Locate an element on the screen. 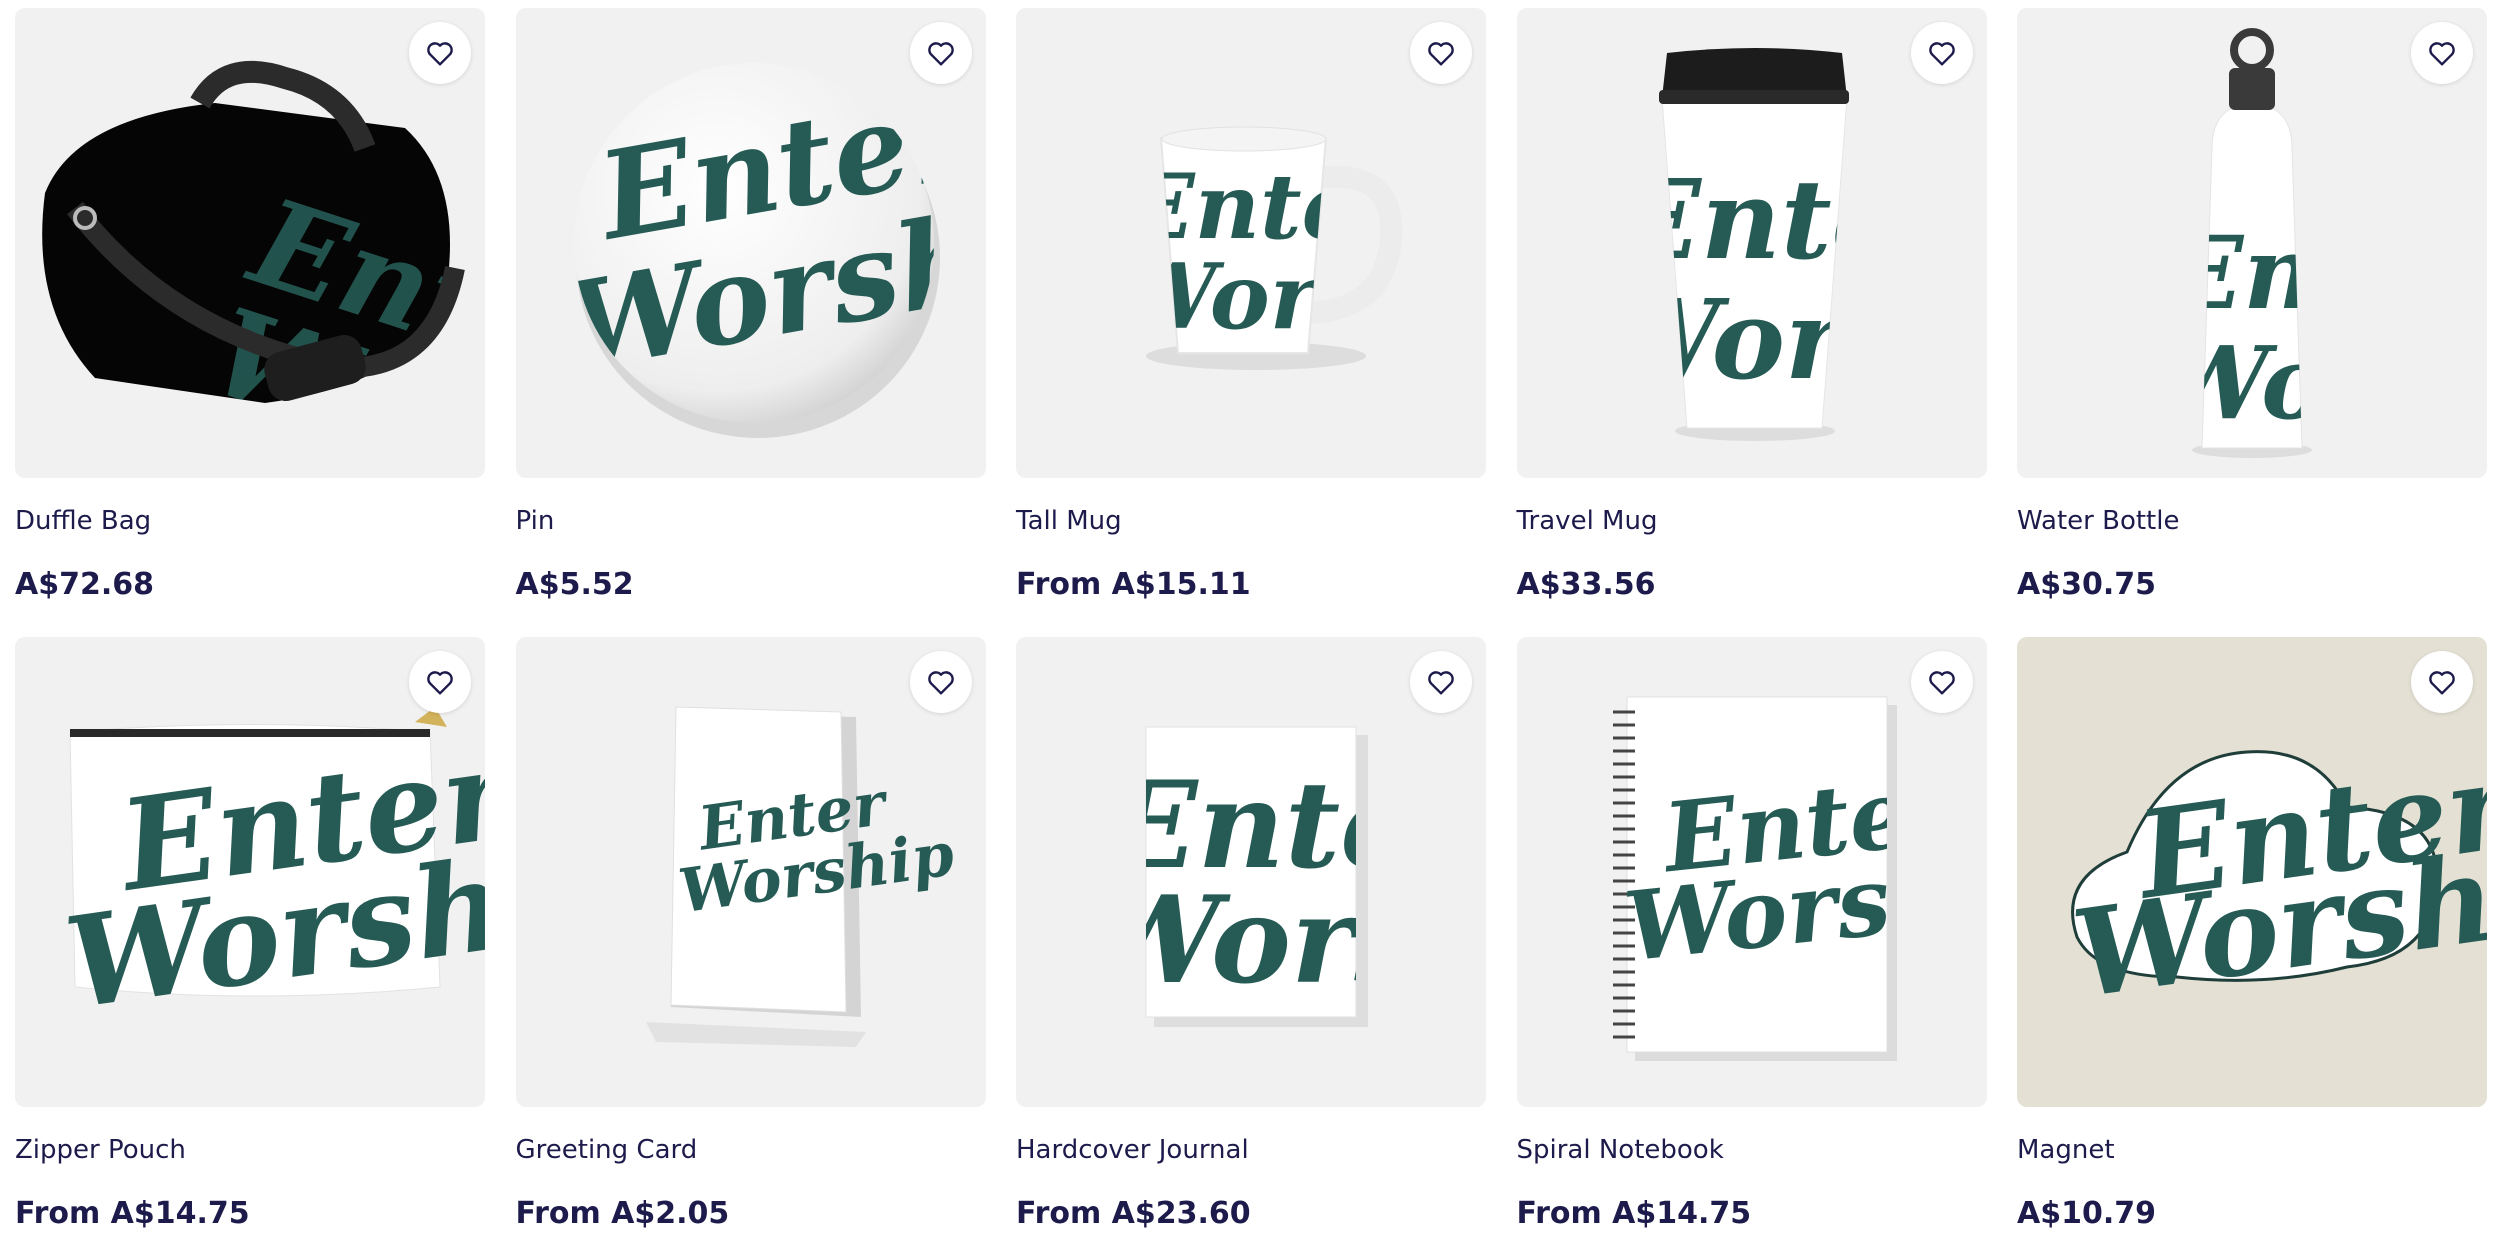  hardcover-journal-image: Enter Worship is located at coordinates (1286, 876).